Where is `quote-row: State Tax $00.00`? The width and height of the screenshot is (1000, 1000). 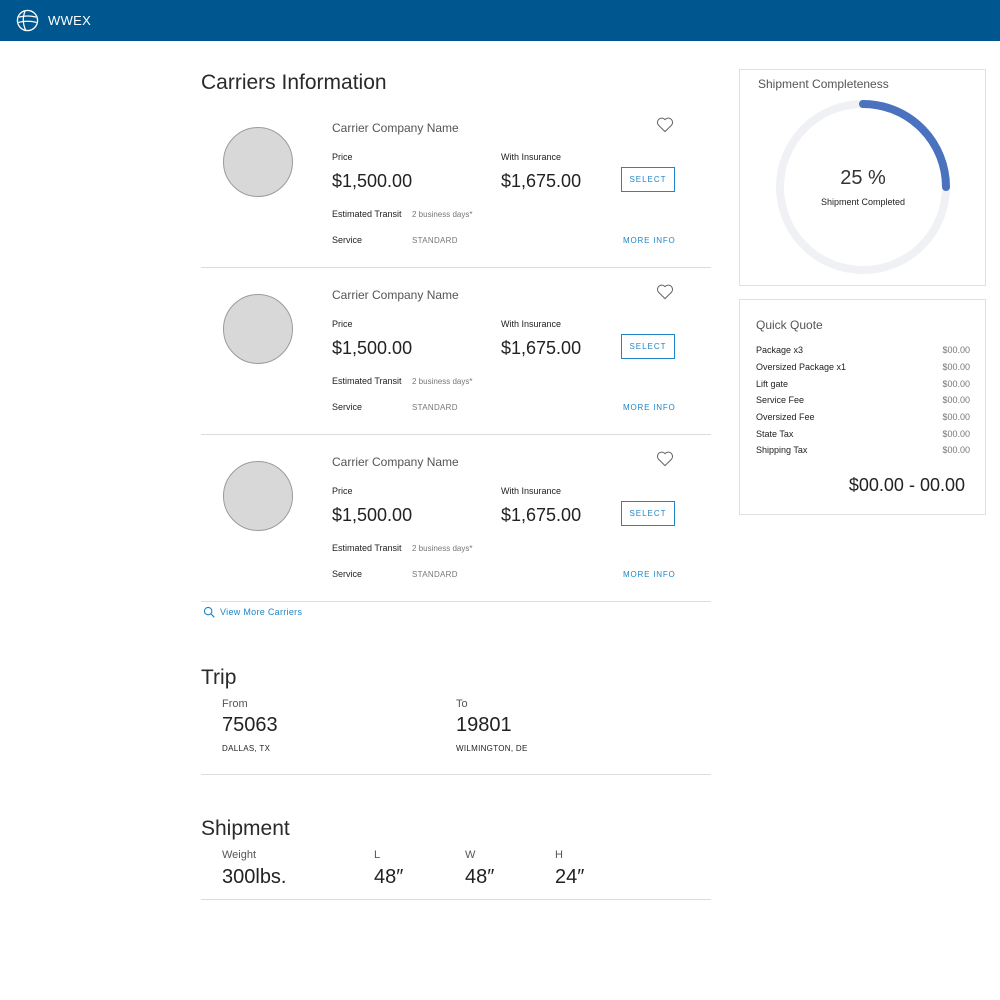 quote-row: State Tax $00.00 is located at coordinates (863, 434).